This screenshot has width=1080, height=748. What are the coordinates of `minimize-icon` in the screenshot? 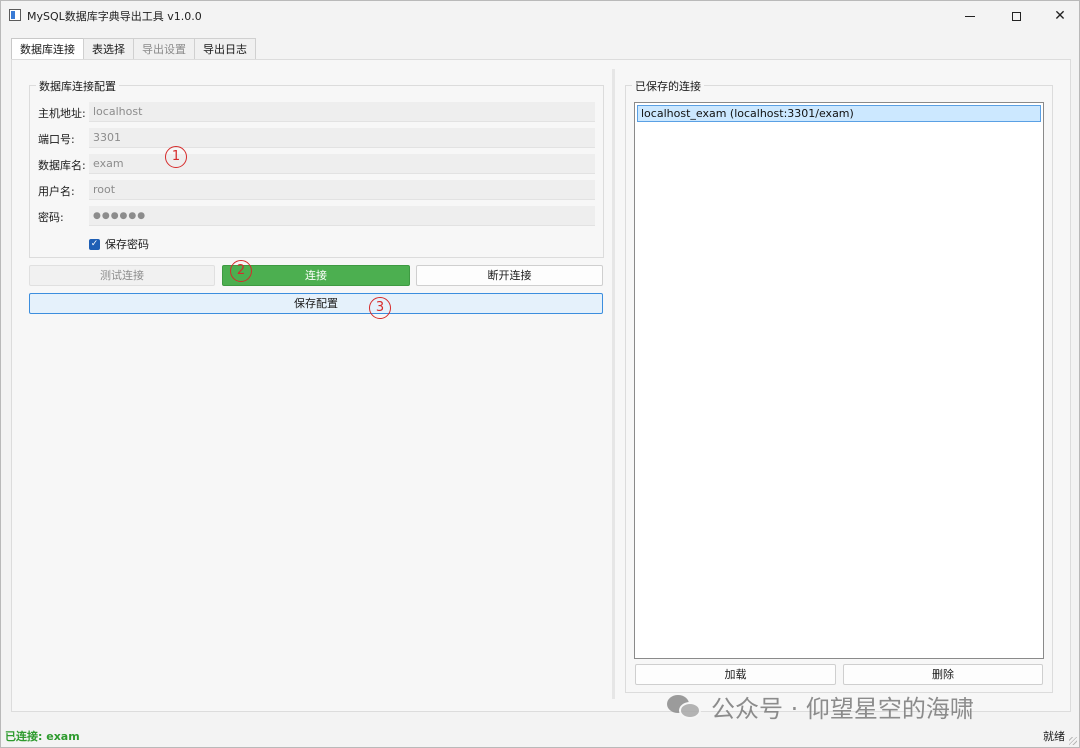 It's located at (970, 16).